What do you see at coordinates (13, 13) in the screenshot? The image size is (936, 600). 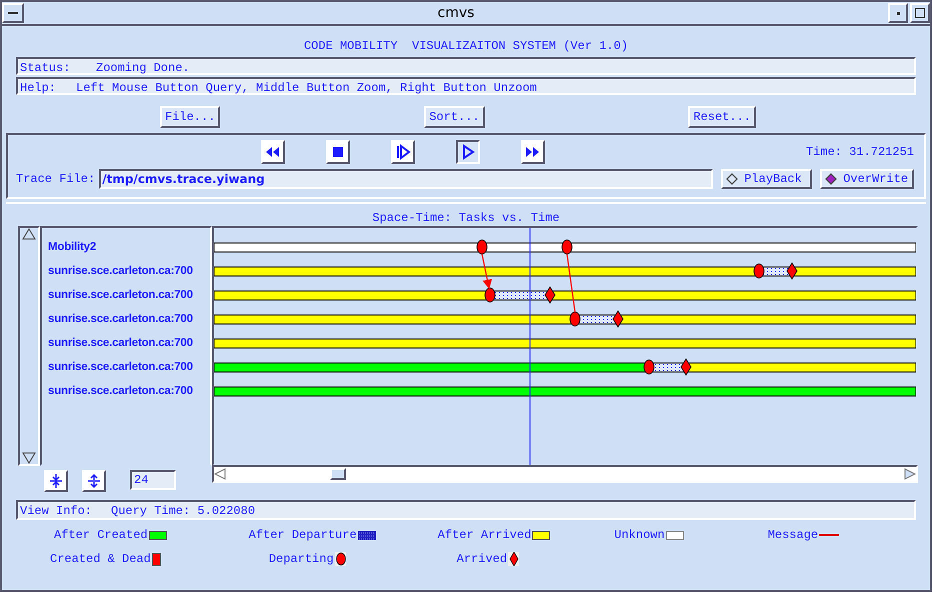 I see `window-menu-button` at bounding box center [13, 13].